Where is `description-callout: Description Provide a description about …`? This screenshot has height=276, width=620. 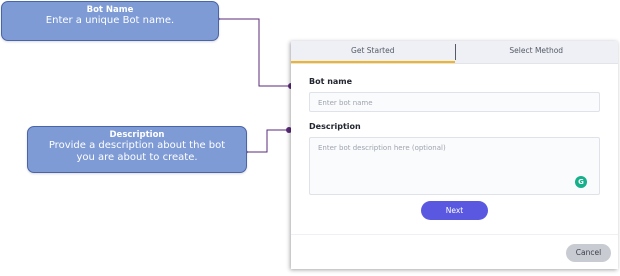 description-callout: Description Provide a description about … is located at coordinates (137, 149).